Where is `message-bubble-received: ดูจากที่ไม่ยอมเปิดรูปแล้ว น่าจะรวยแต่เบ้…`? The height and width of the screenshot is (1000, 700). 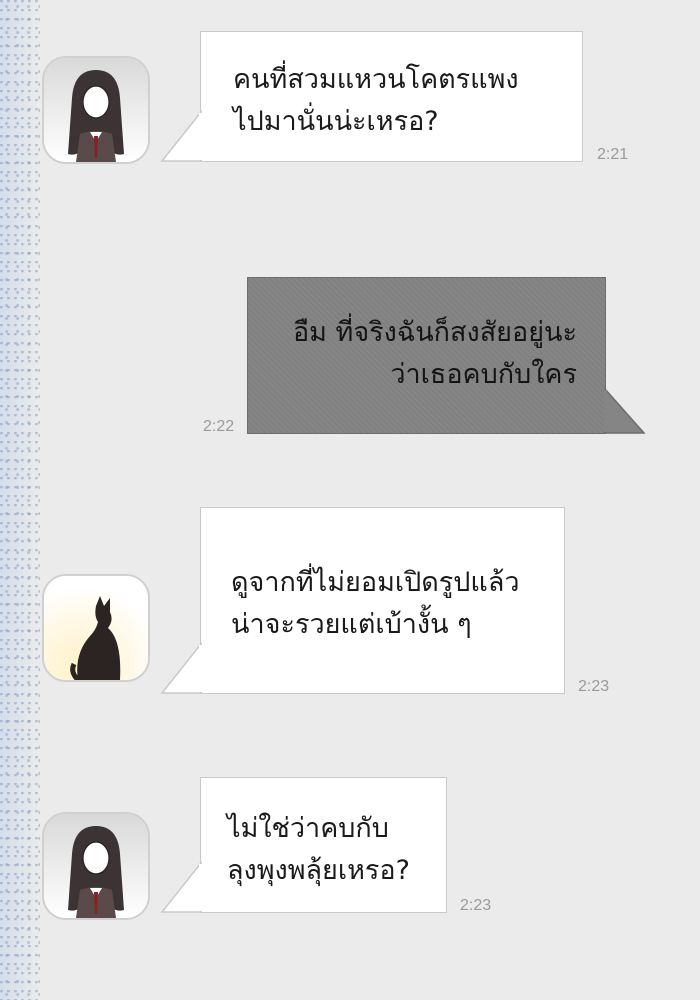
message-bubble-received: ดูจากที่ไม่ยอมเปิดรูปแล้ว น่าจะรวยแต่เบ้… is located at coordinates (382, 600).